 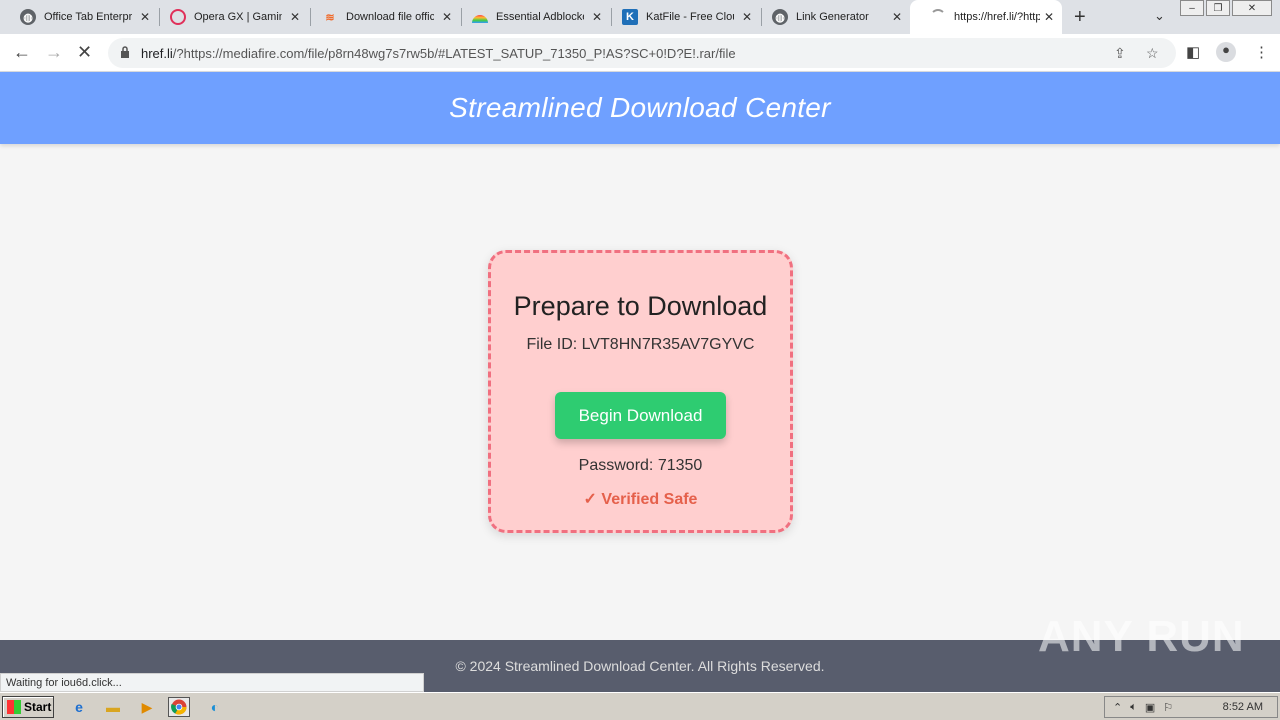 What do you see at coordinates (79, 707) in the screenshot?
I see `ie-icon: e` at bounding box center [79, 707].